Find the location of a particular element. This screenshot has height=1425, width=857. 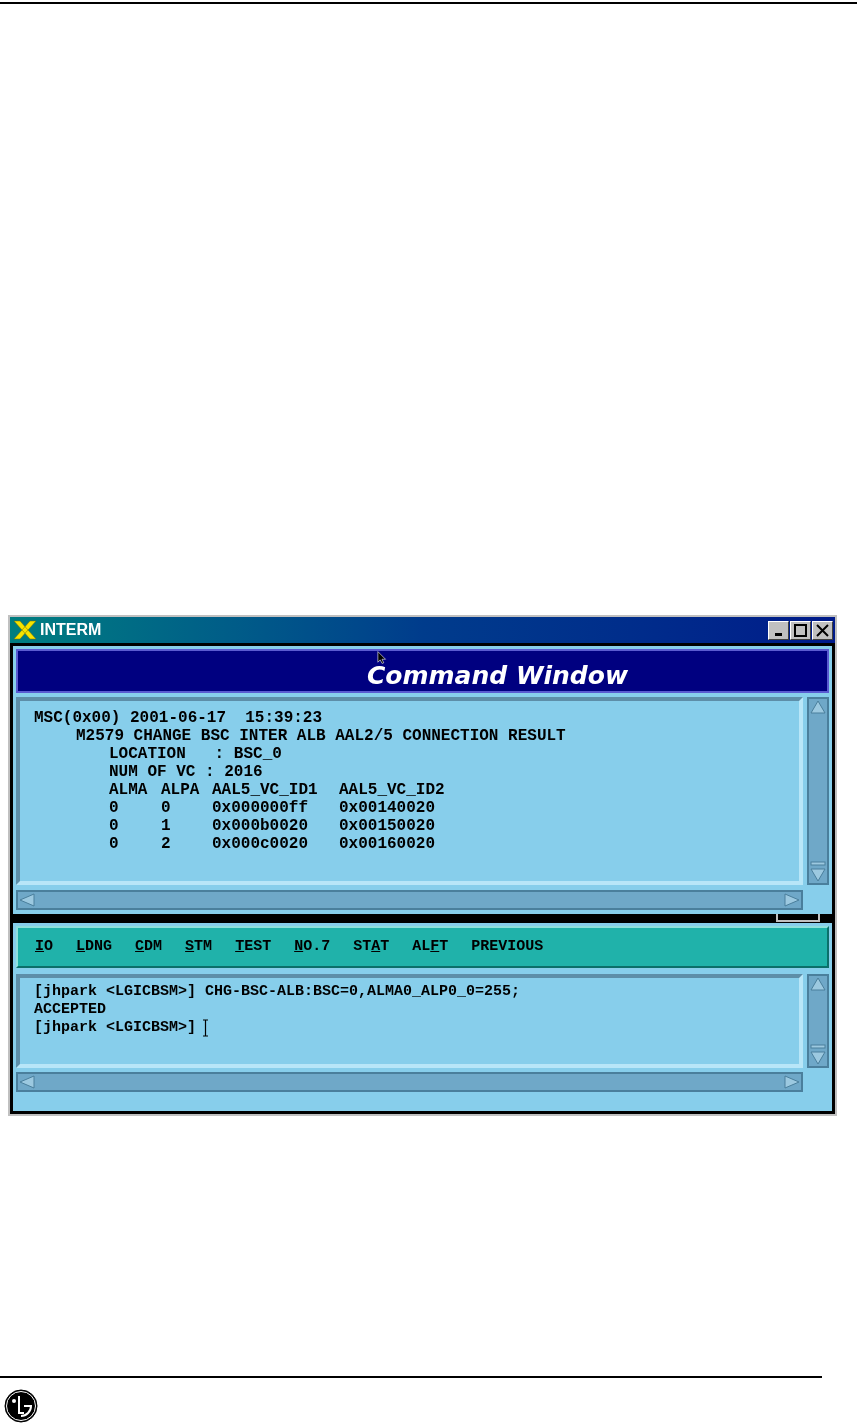

column-header: ALPA is located at coordinates (181, 790).